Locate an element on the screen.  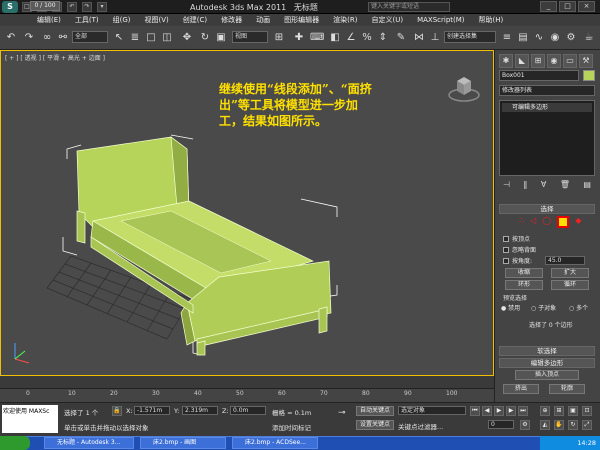
menu-maxscript: MAXScript(M) is located at coordinates (440, 20).